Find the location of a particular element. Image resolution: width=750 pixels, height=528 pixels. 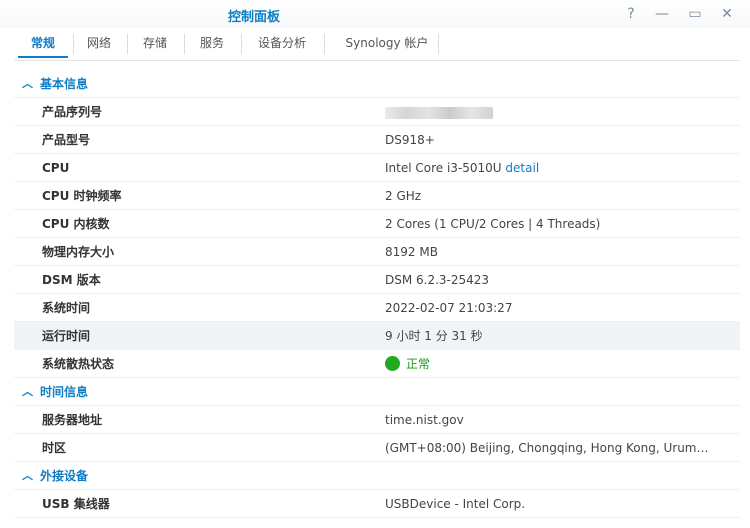

section-external-devices-header: ︿ 外接设备 is located at coordinates (377, 476).